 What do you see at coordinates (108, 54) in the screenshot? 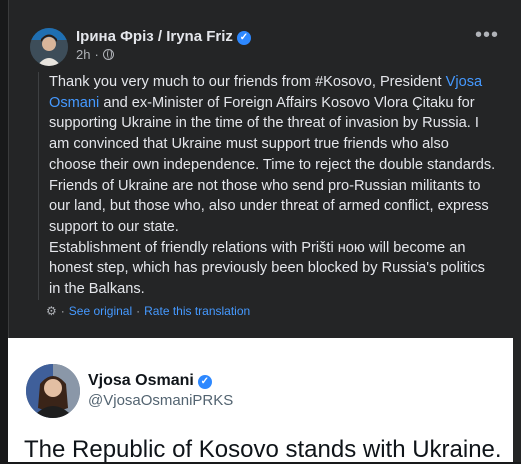
I see `globe-icon` at bounding box center [108, 54].